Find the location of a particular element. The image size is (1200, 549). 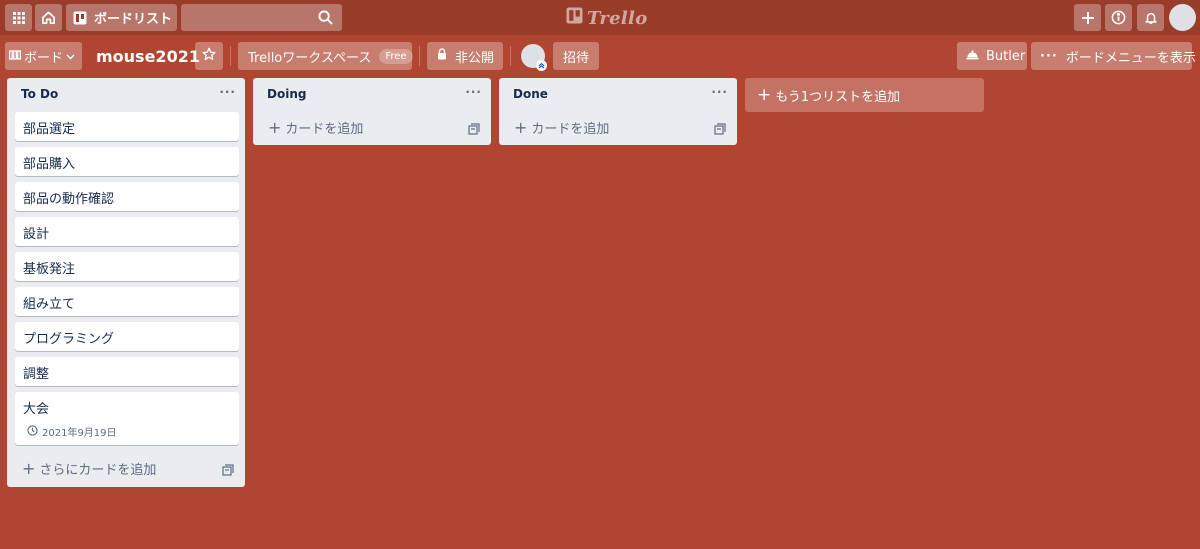

star-icon is located at coordinates (209, 56).